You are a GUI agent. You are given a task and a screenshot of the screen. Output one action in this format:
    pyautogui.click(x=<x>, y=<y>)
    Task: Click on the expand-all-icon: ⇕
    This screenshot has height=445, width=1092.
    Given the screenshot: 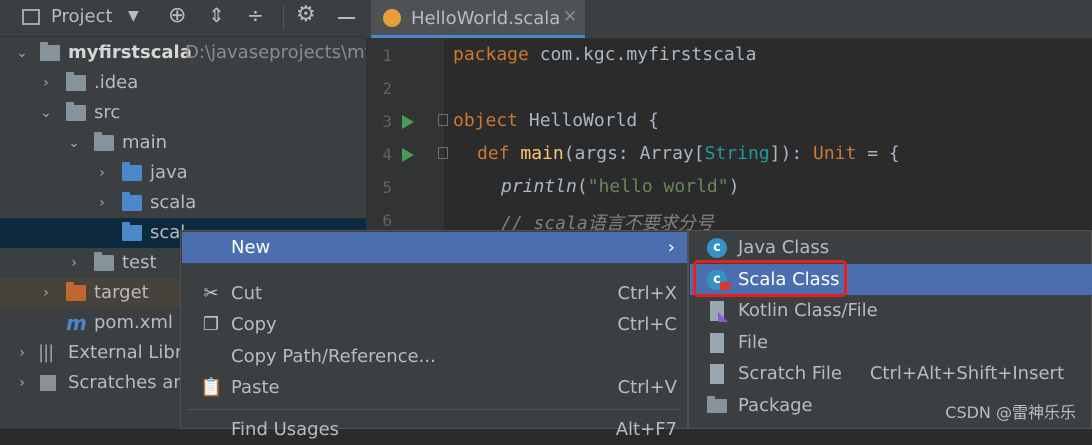 What is the action you would take?
    pyautogui.click(x=216, y=15)
    